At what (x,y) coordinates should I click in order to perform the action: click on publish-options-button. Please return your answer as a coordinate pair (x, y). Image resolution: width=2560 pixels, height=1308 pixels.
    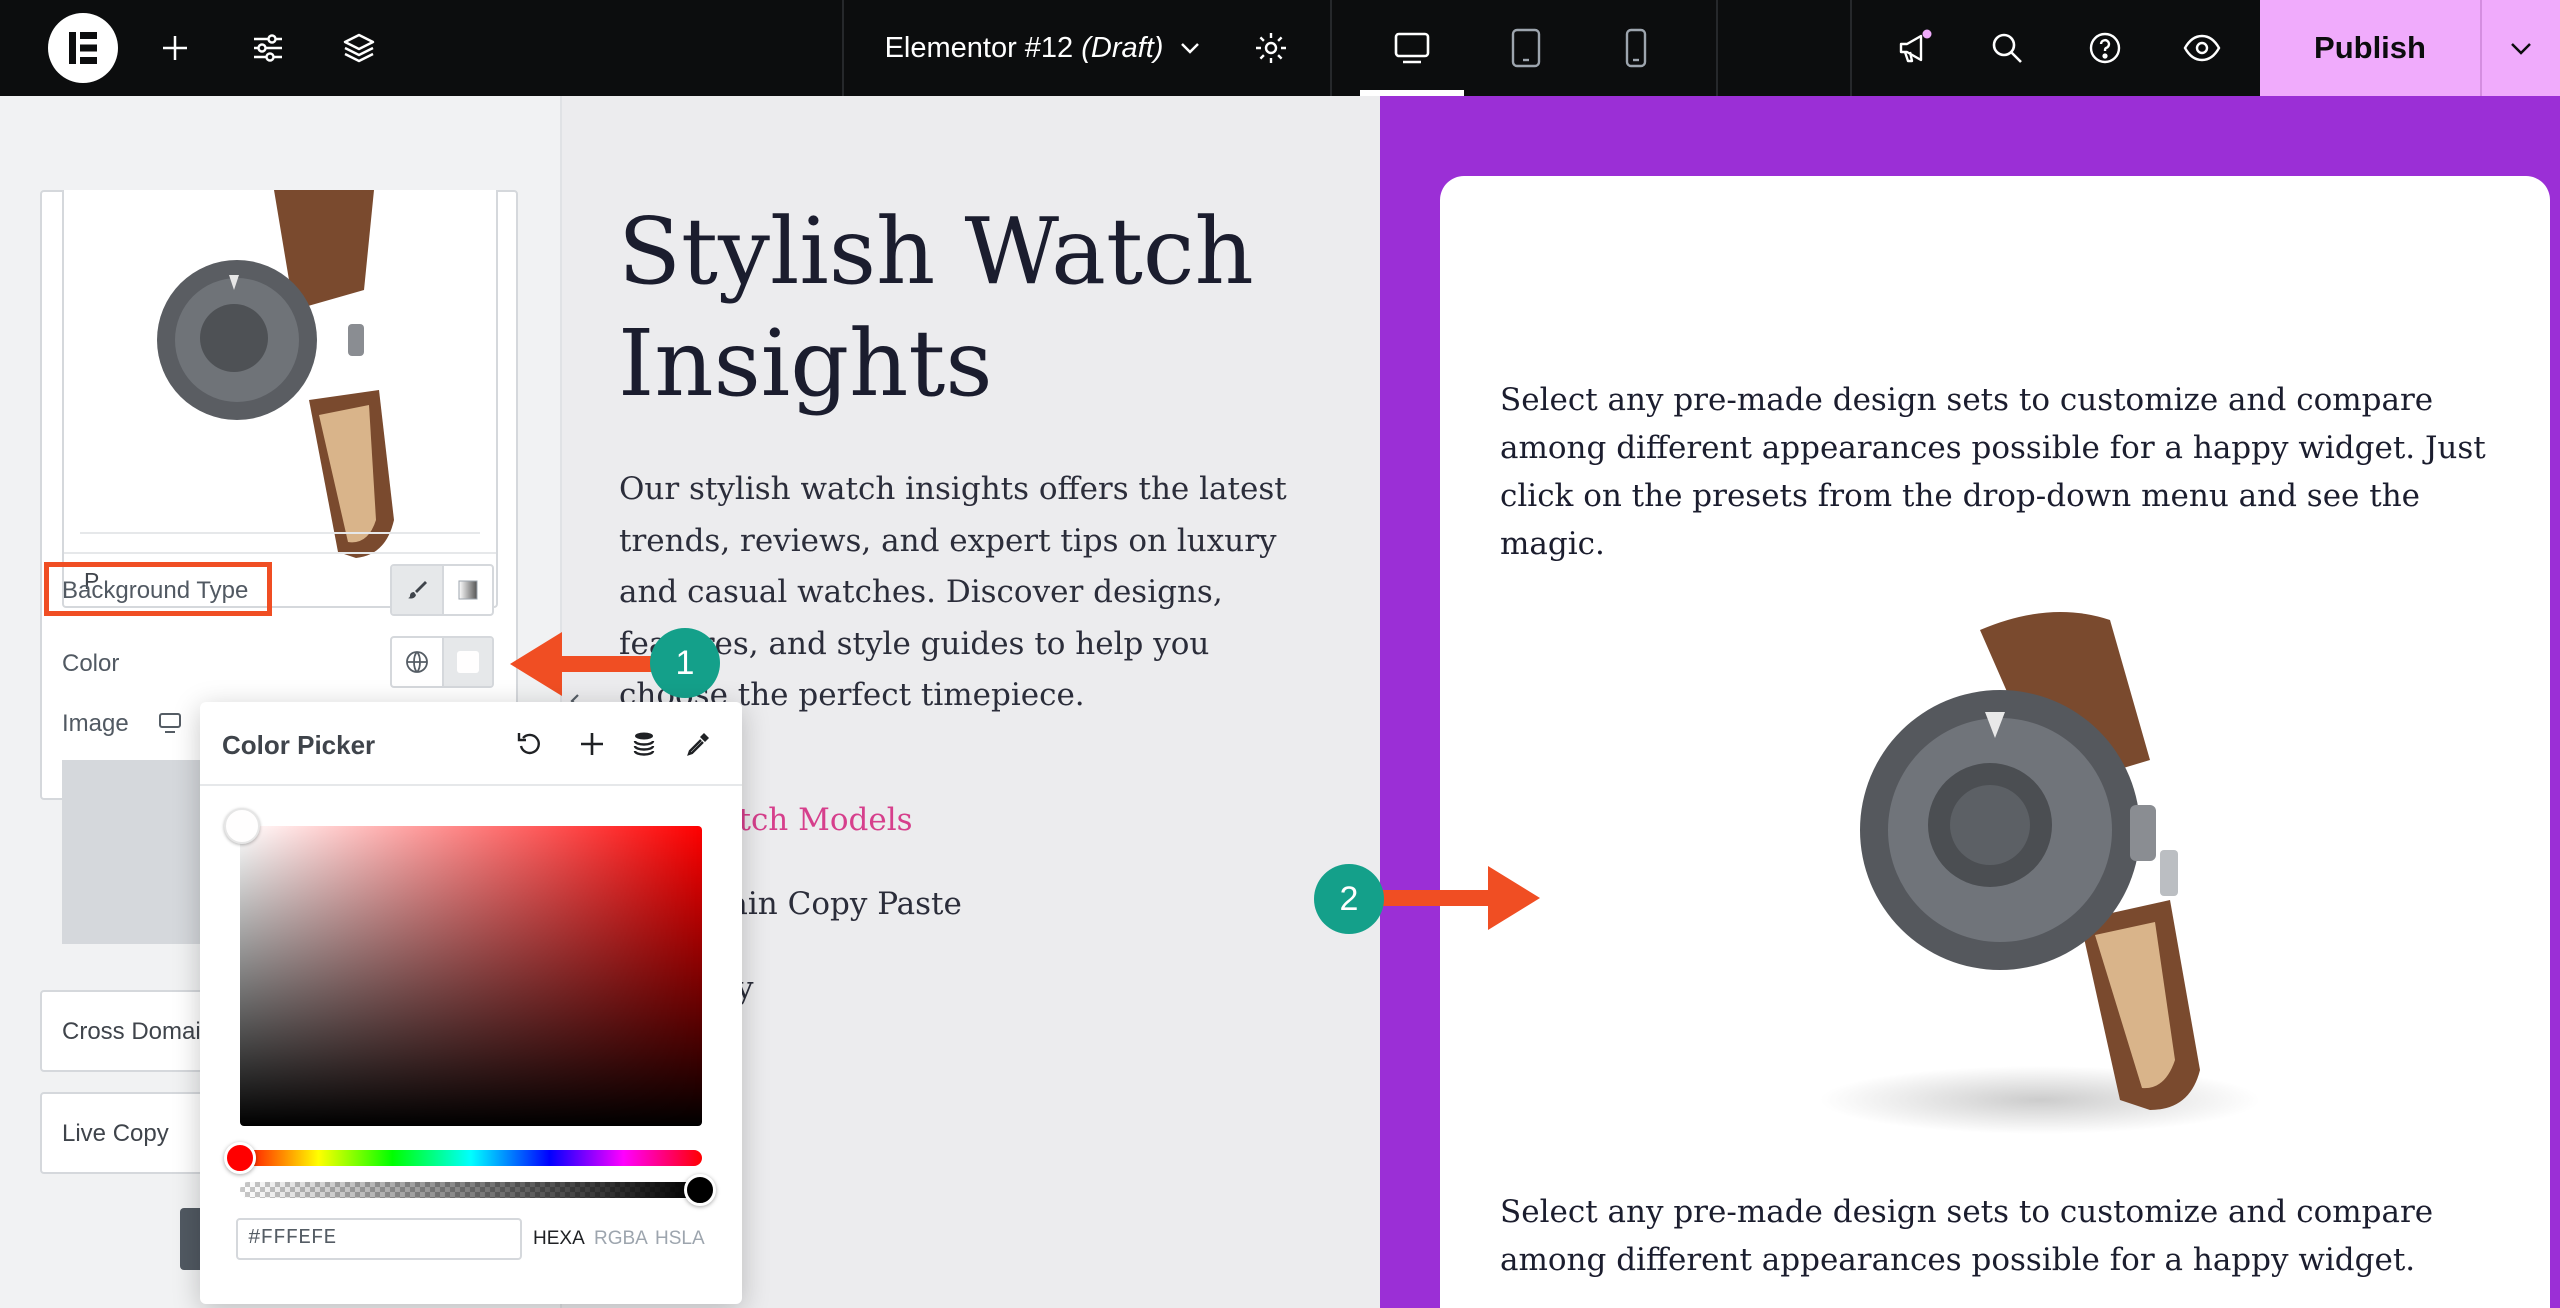
    Looking at the image, I should click on (2520, 48).